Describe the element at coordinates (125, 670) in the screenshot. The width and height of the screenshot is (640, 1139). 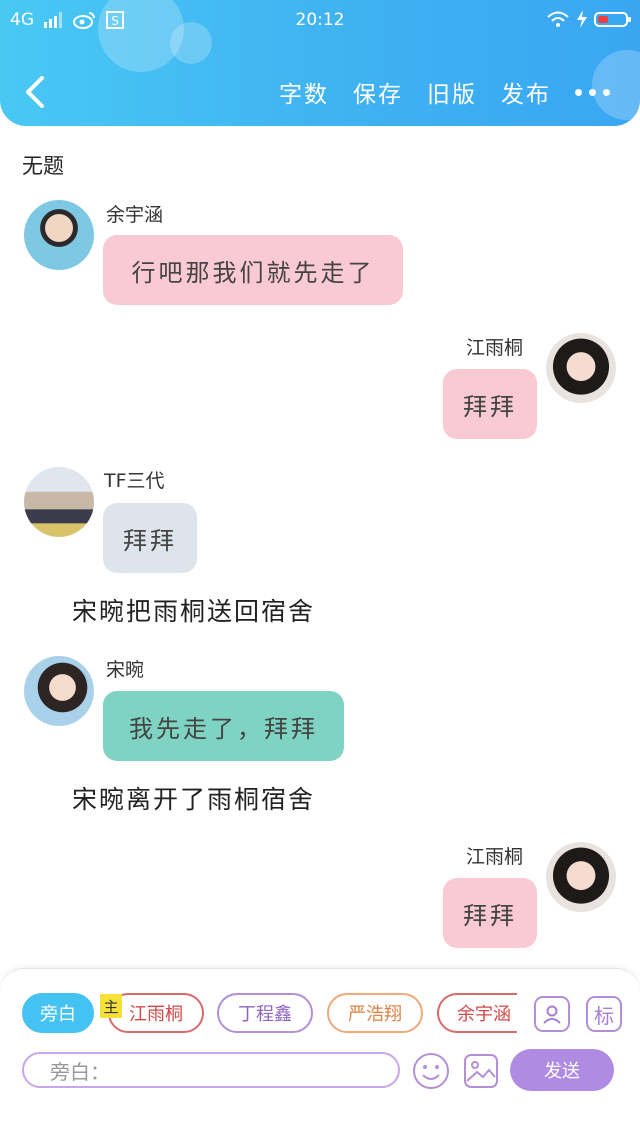
I see `sender-name: 宋晼` at that location.